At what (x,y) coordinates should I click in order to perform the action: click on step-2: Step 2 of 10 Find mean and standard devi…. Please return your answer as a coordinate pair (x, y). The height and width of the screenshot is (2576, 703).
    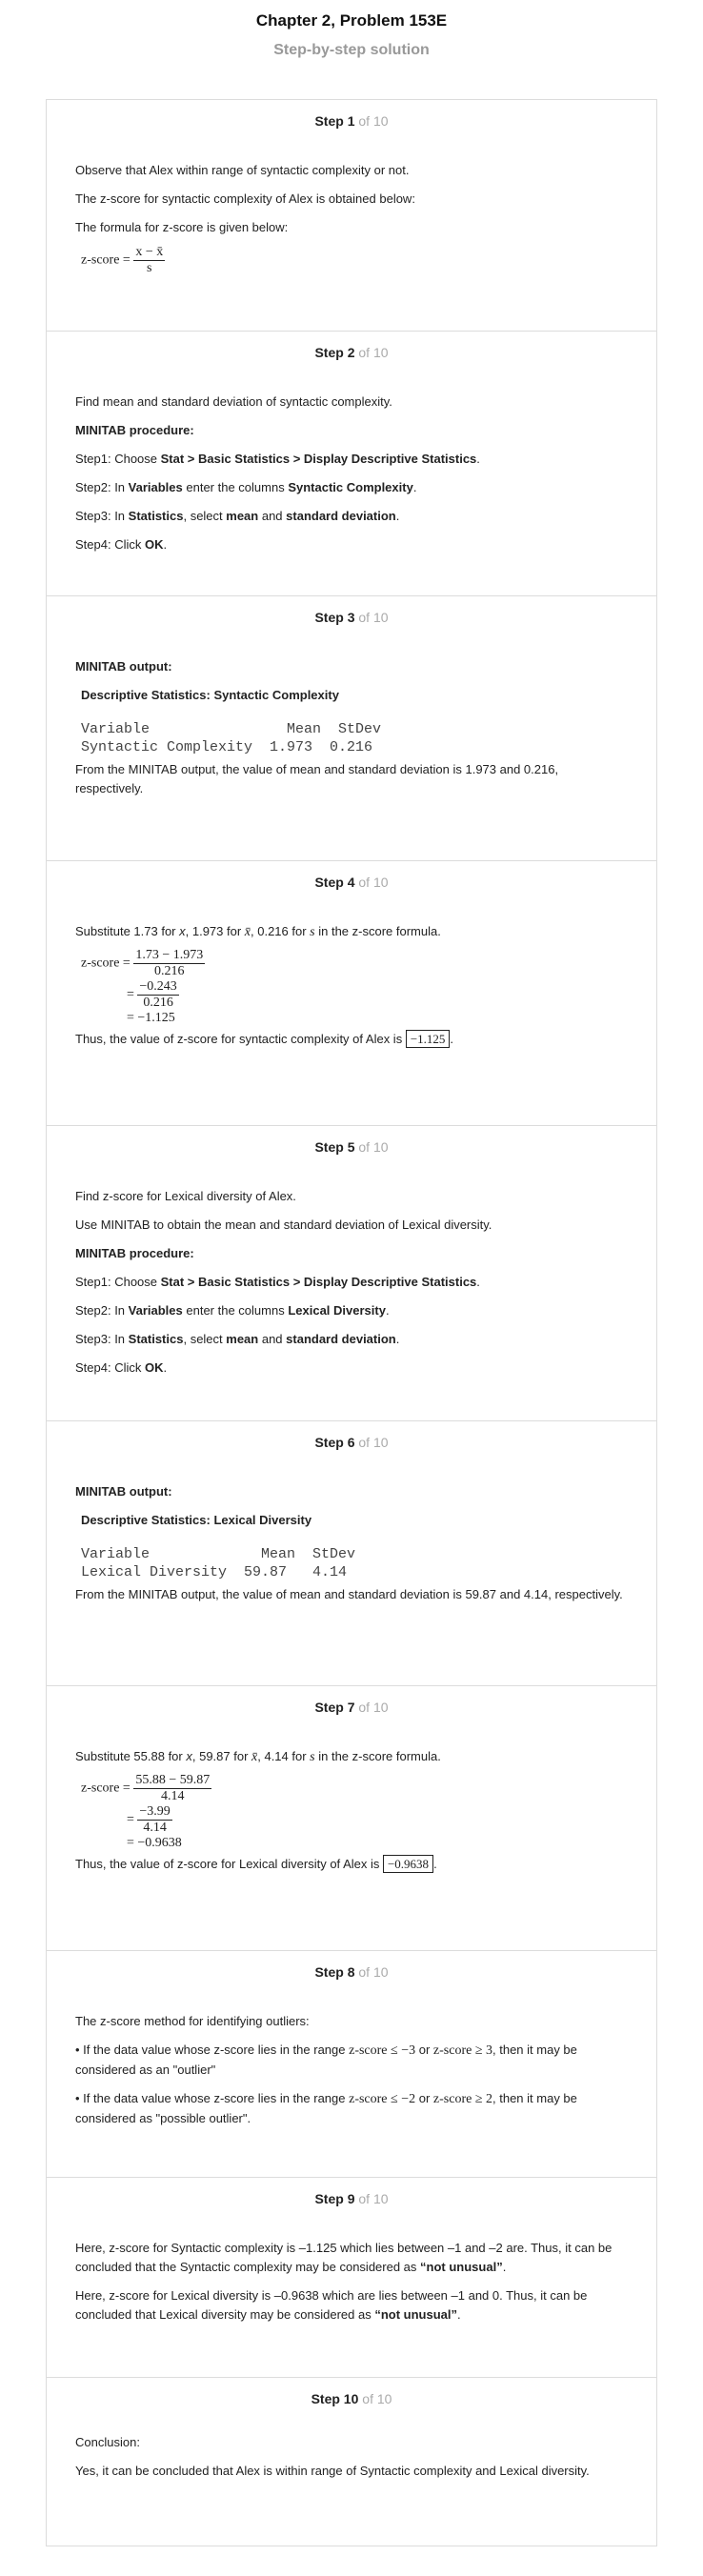
    Looking at the image, I should click on (351, 464).